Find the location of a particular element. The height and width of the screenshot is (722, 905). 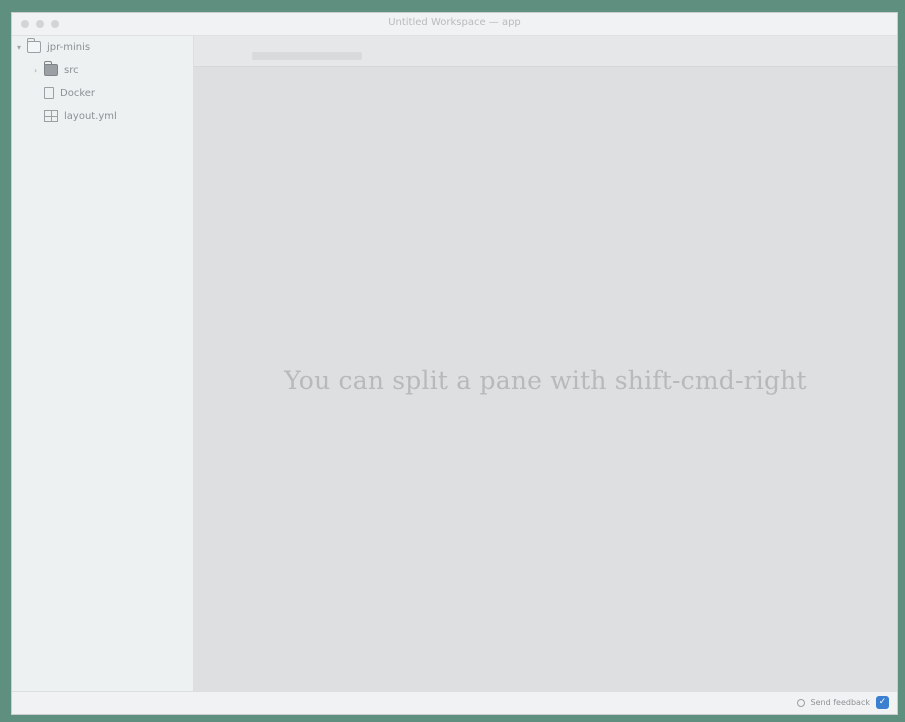

grid-icon is located at coordinates (51, 116).